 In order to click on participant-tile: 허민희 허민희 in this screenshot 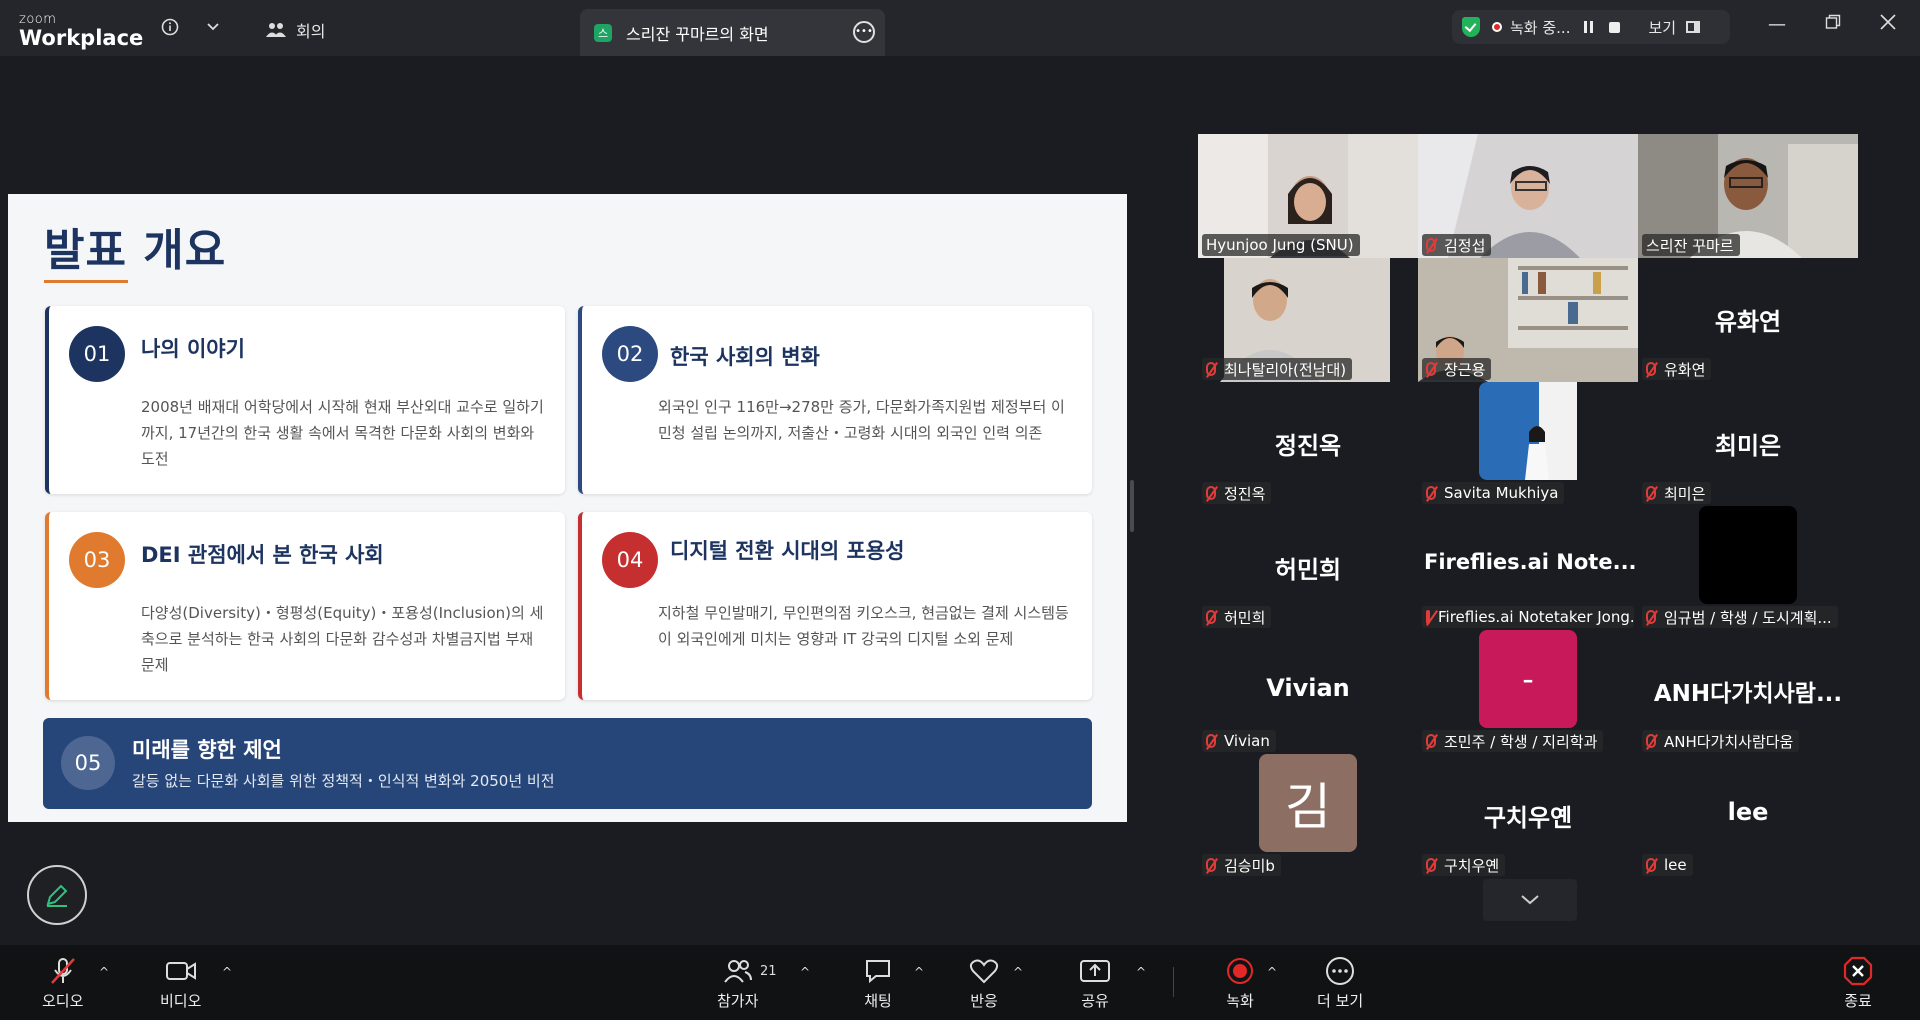, I will do `click(1308, 568)`.